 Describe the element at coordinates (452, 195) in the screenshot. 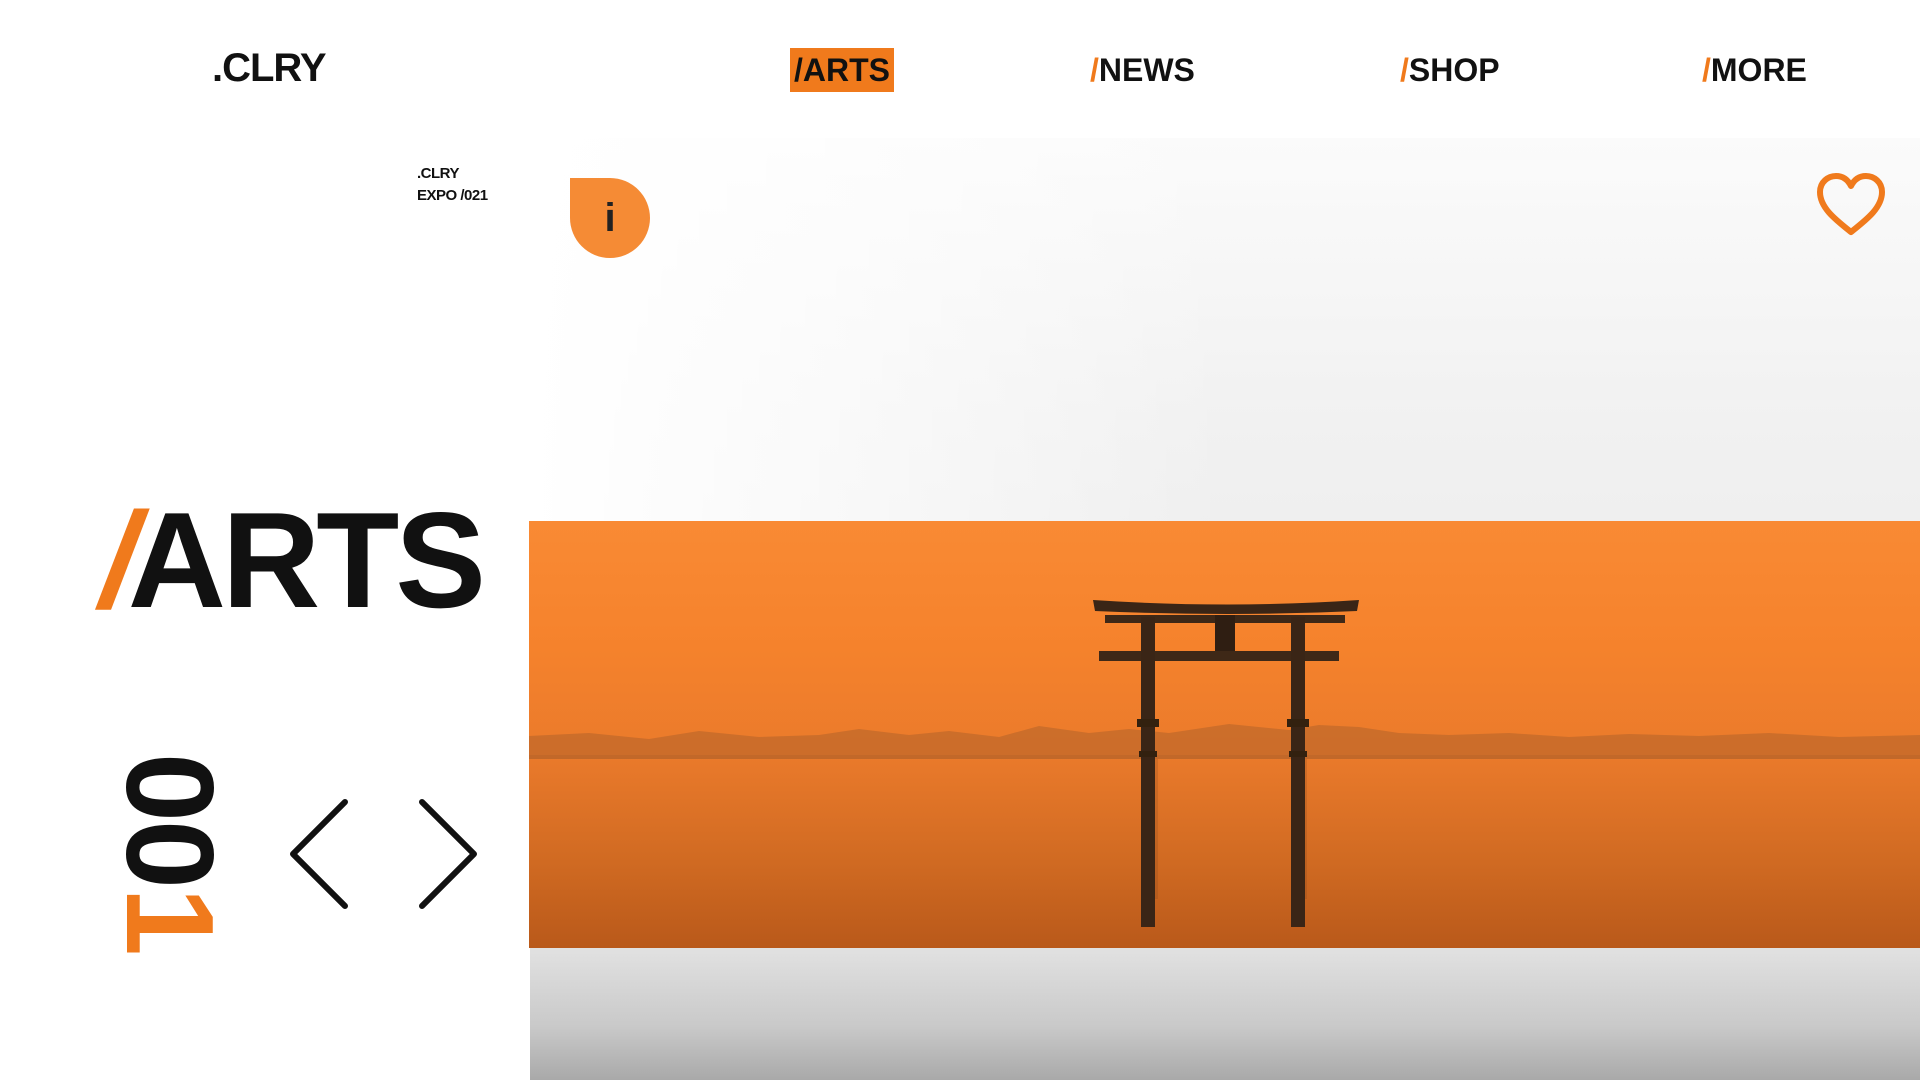

I see `meta-expo: EXPO /021` at that location.